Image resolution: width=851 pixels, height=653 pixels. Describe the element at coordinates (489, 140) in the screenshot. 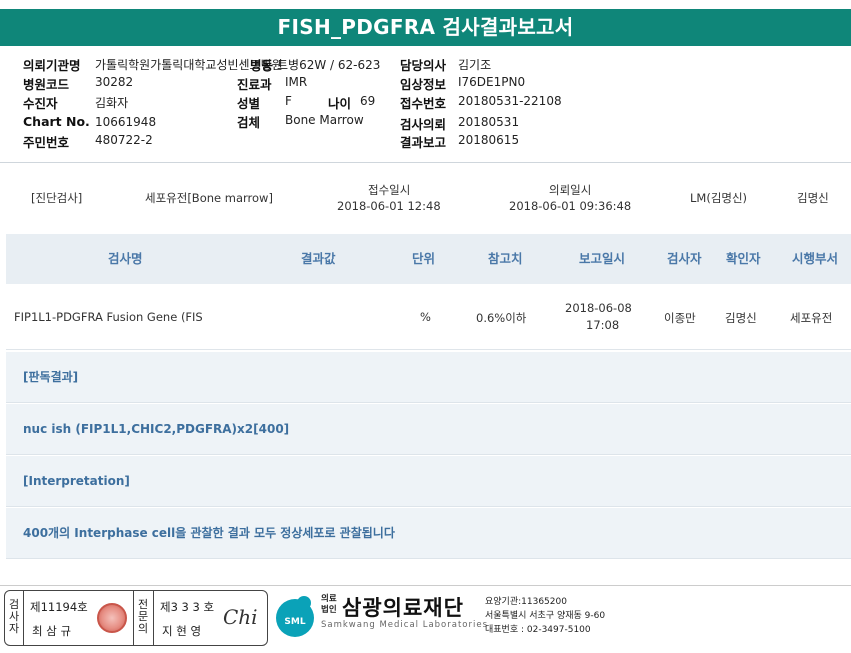

I see `report-value: 20180615` at that location.